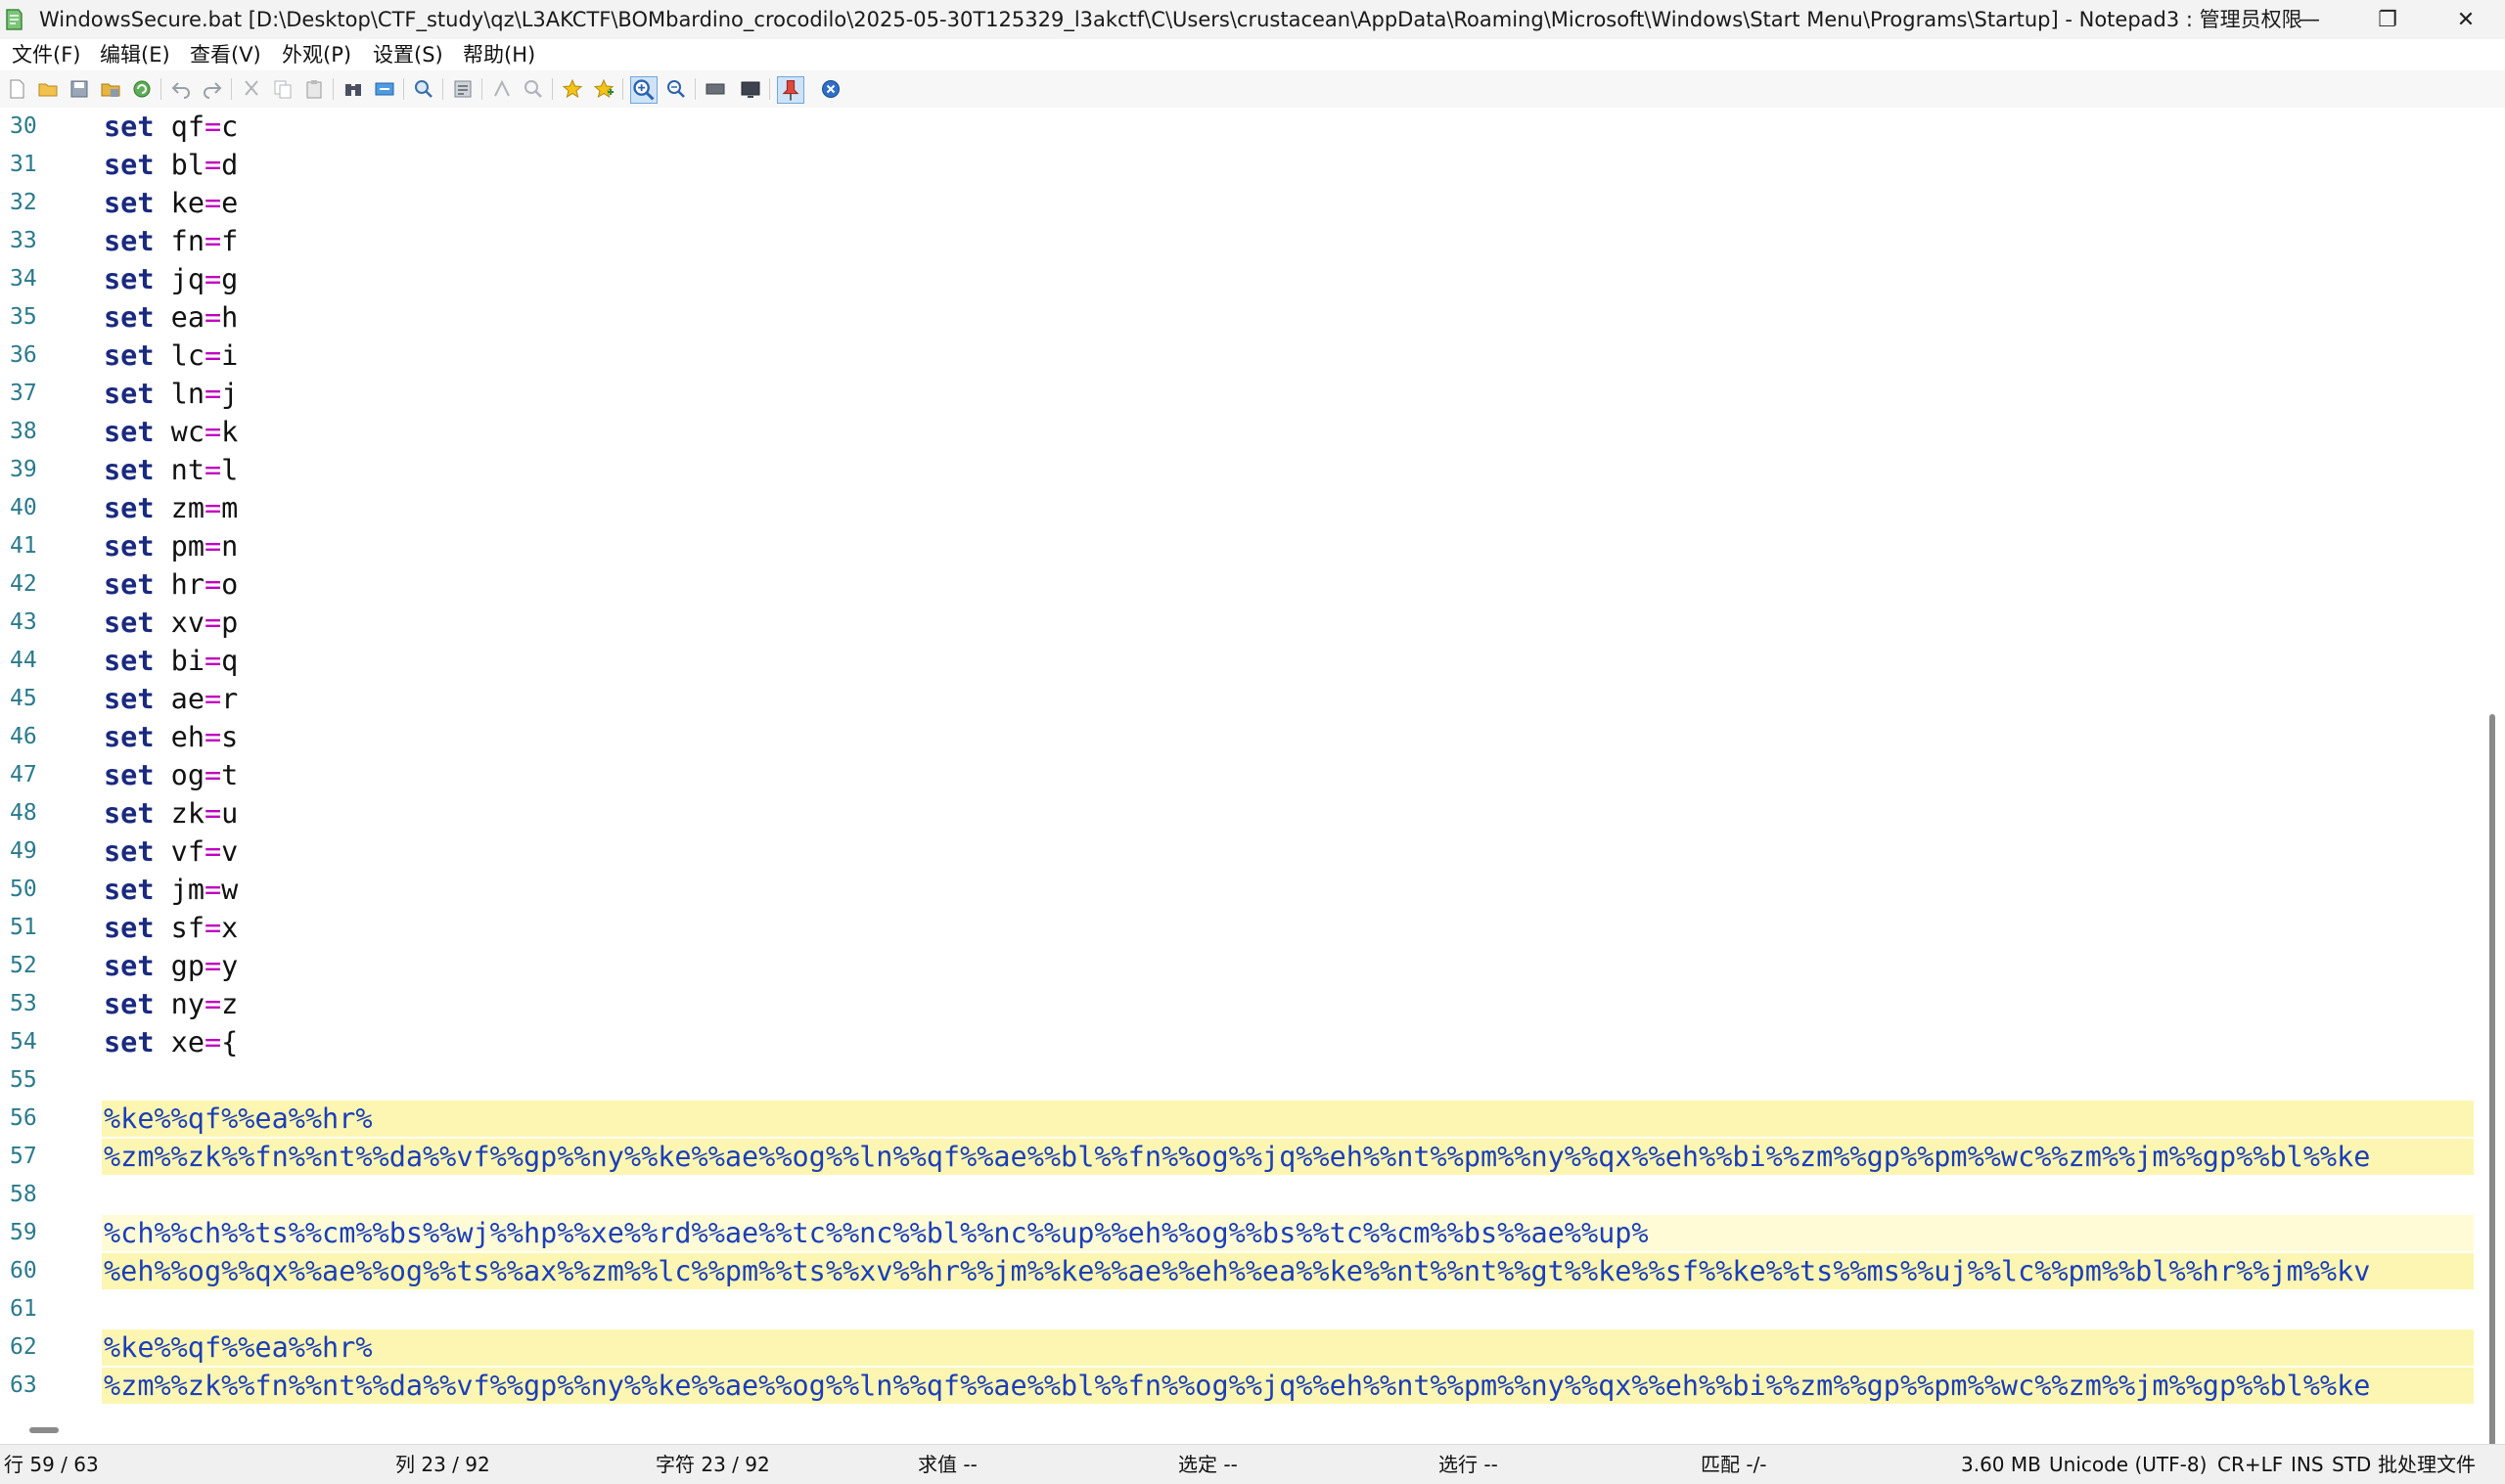  What do you see at coordinates (48, 89) in the screenshot?
I see `open-folder-icon` at bounding box center [48, 89].